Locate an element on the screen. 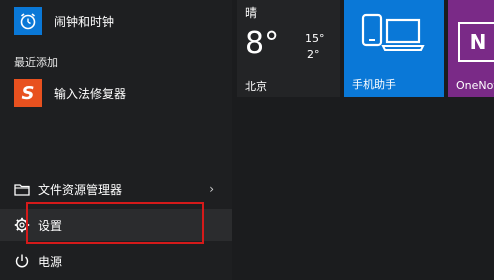  app-label: 闹钟和时钟 is located at coordinates (84, 21).